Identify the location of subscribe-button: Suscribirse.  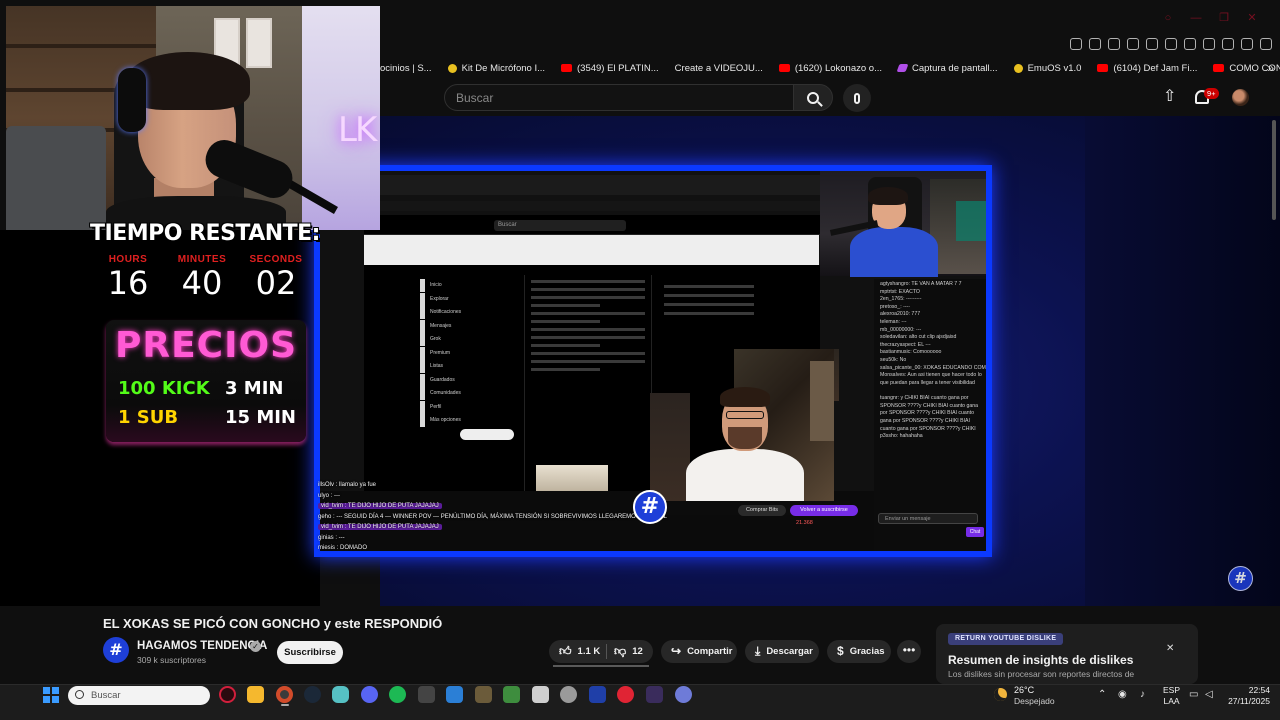
(310, 652).